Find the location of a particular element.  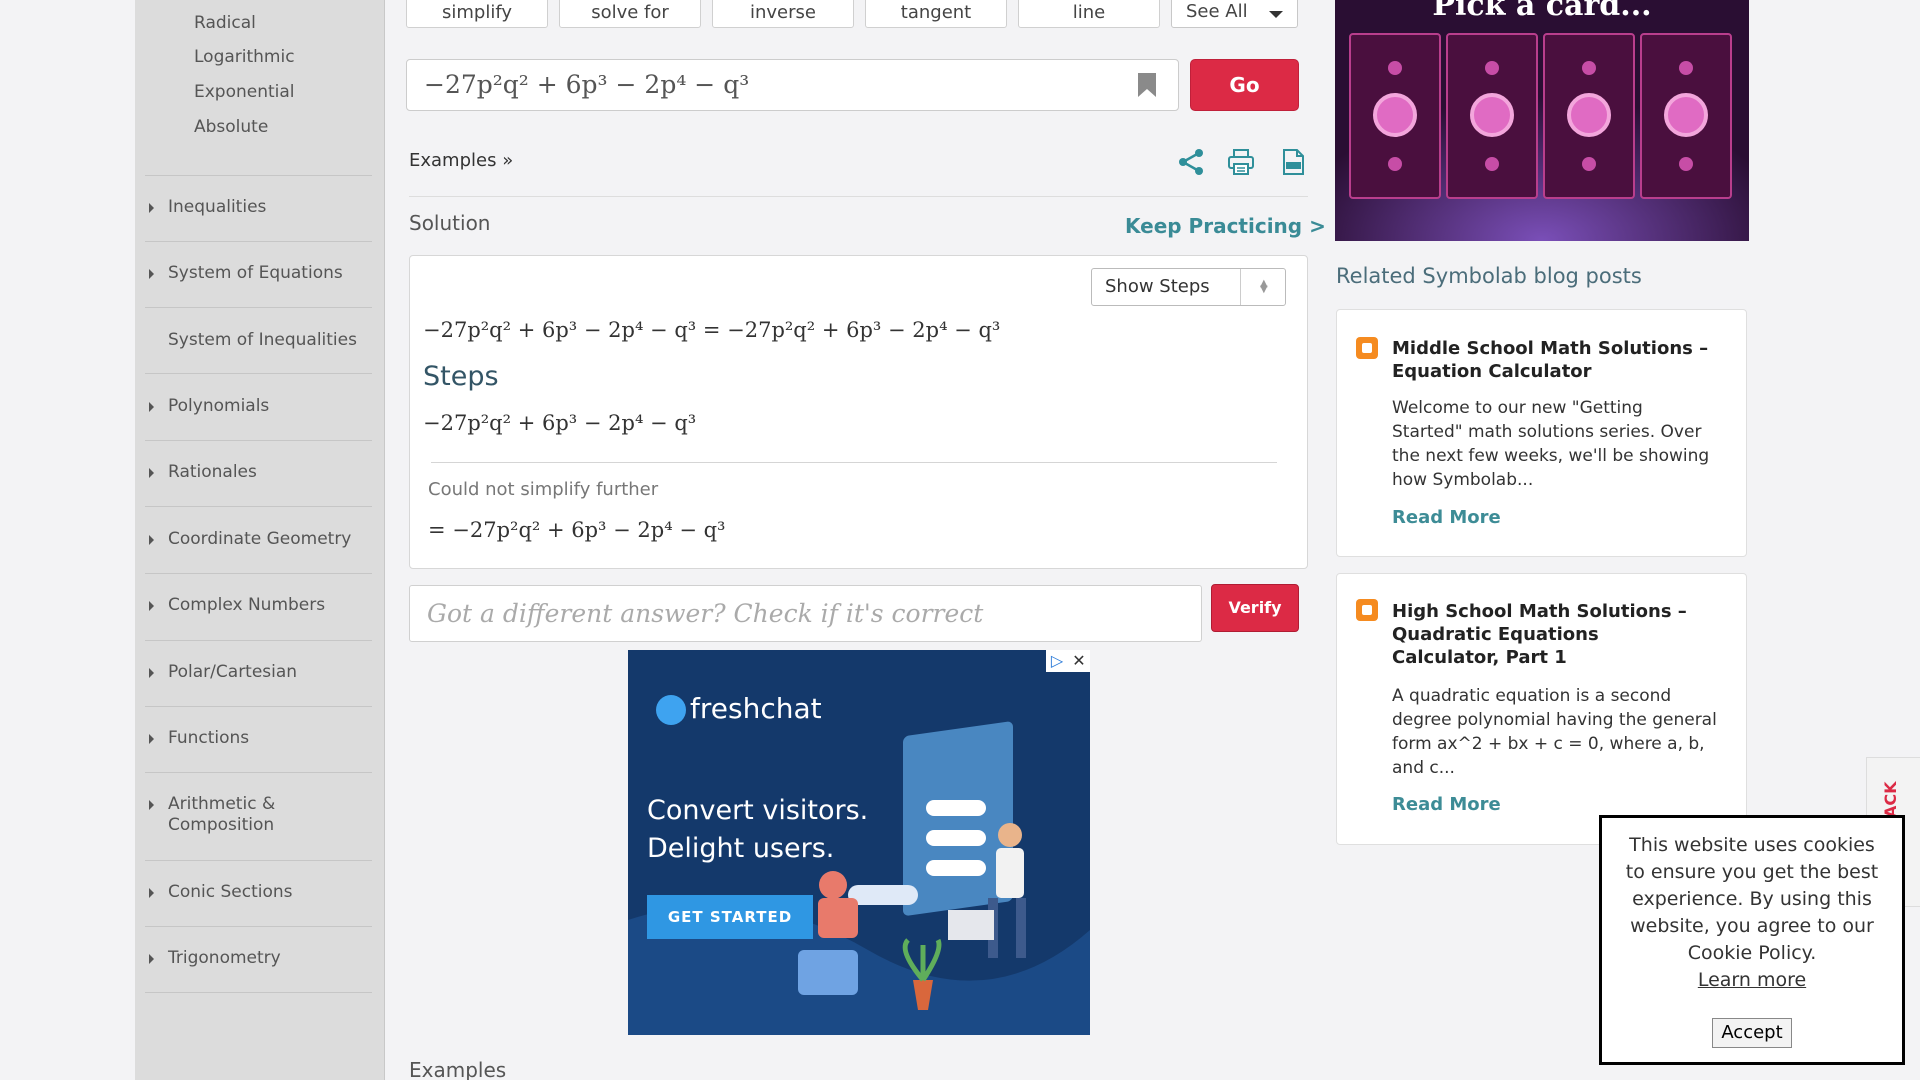

tab-simplify: simplify is located at coordinates (477, 14).